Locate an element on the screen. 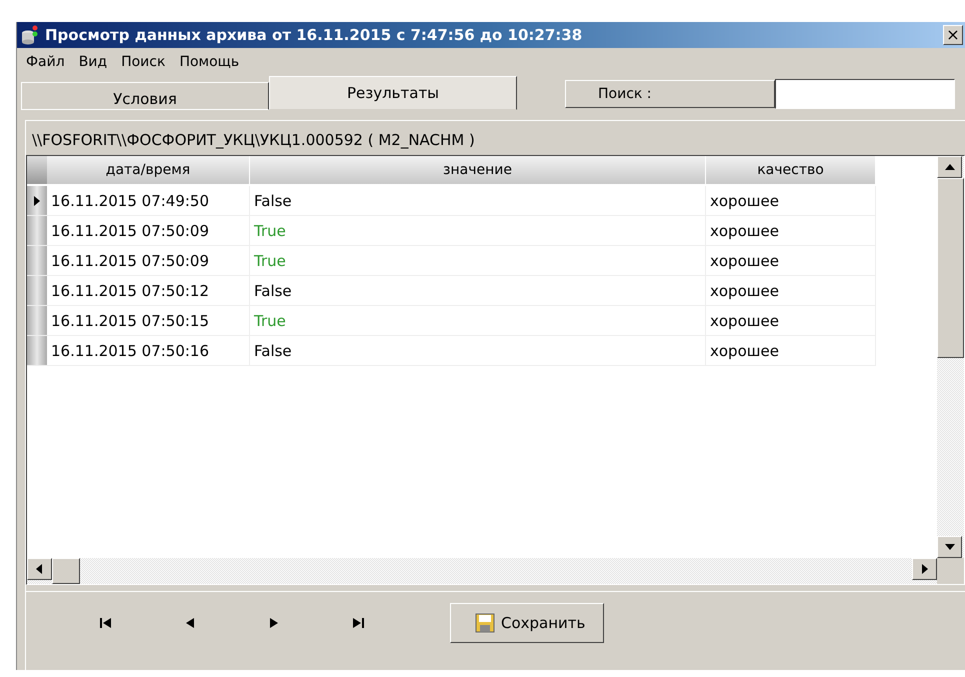 Image resolution: width=965 pixels, height=677 pixels. column-header: дата/время is located at coordinates (148, 170).